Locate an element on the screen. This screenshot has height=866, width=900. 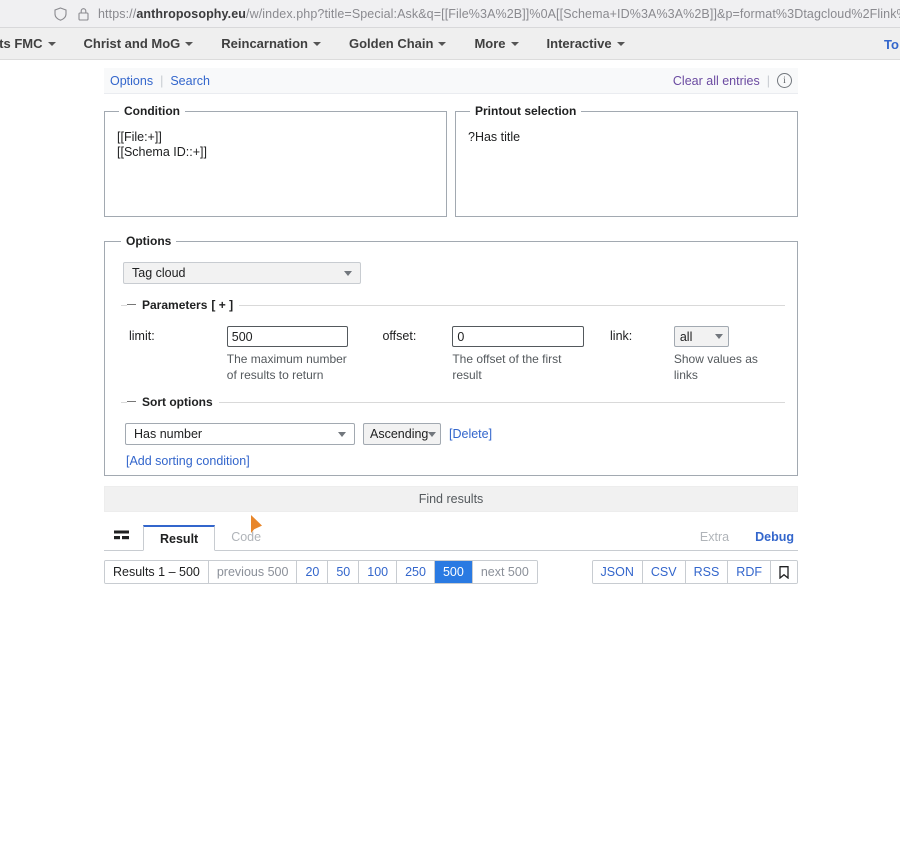
page-size-500: 500 is located at coordinates (453, 572).